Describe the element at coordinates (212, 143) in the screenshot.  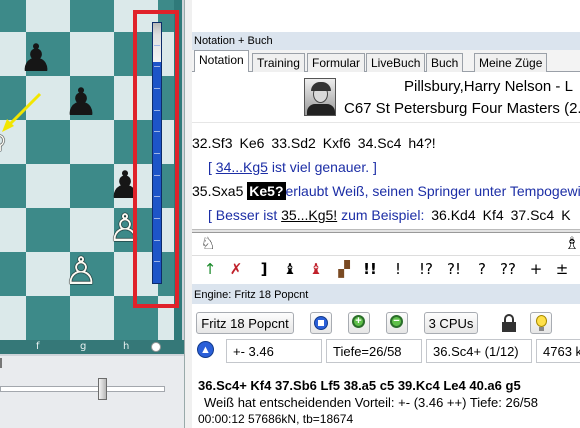
I see `move: 32.Sf3` at that location.